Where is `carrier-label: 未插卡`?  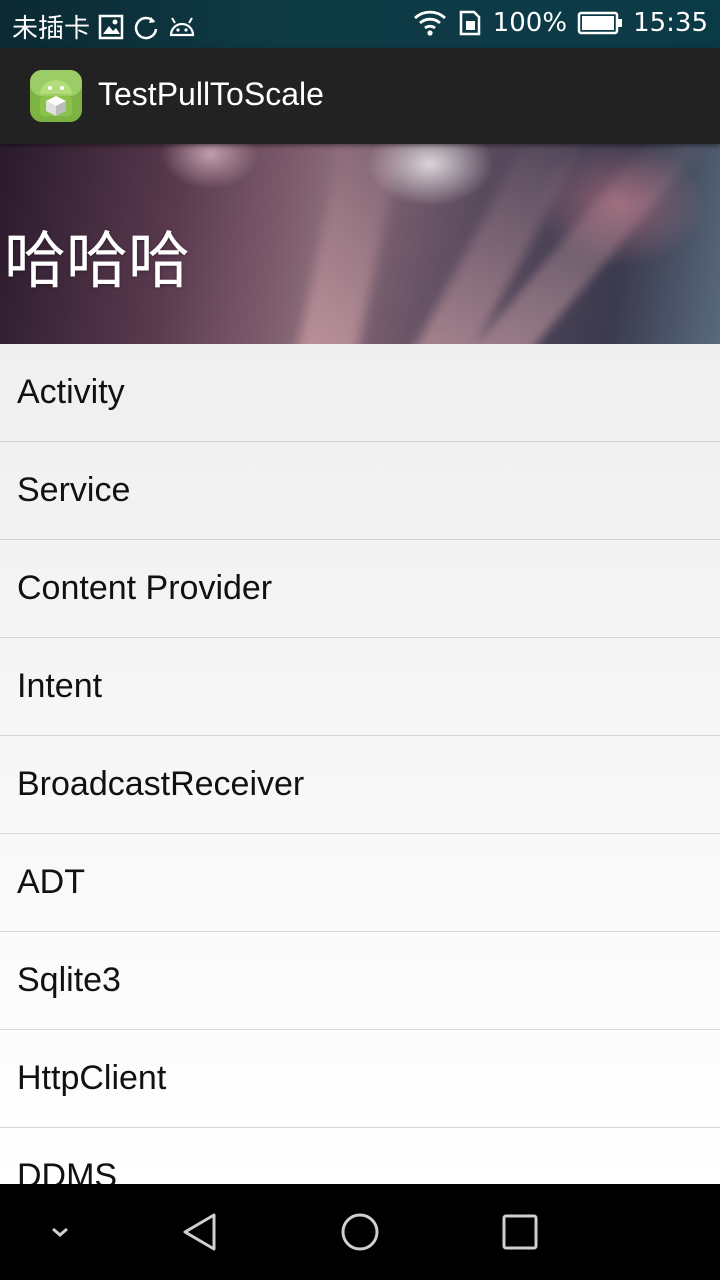
carrier-label: 未插卡 is located at coordinates (51, 29).